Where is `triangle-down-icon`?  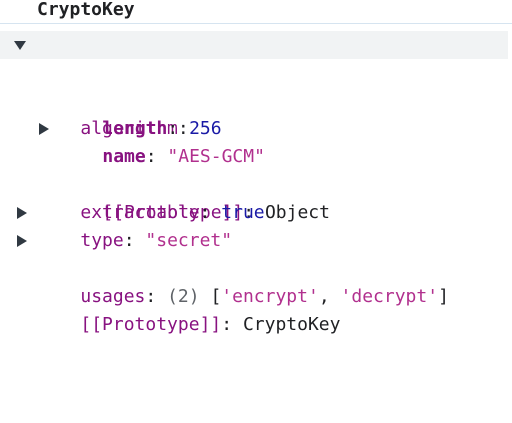 triangle-down-icon is located at coordinates (20, 45).